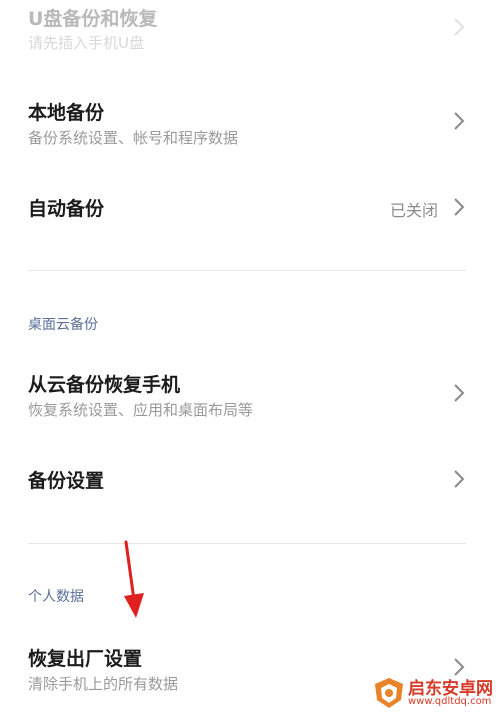  I want to click on cloud-restore-item: 从云备份恢复手机 恢复系统设置、应用和桌面布局等, so click(250, 394).